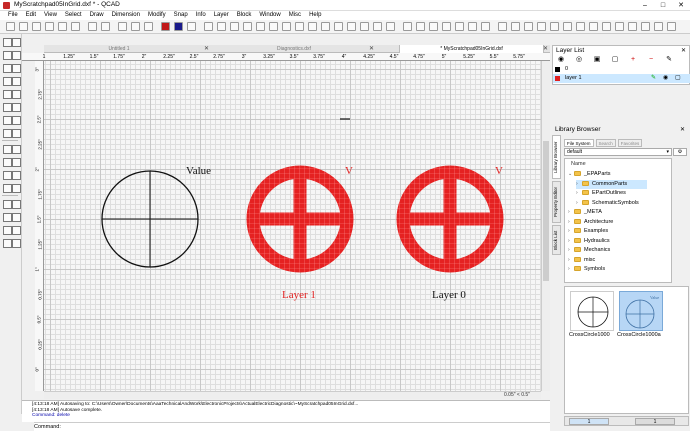 This screenshot has height=431, width=690. I want to click on tab-block-list: Block List, so click(556, 240).